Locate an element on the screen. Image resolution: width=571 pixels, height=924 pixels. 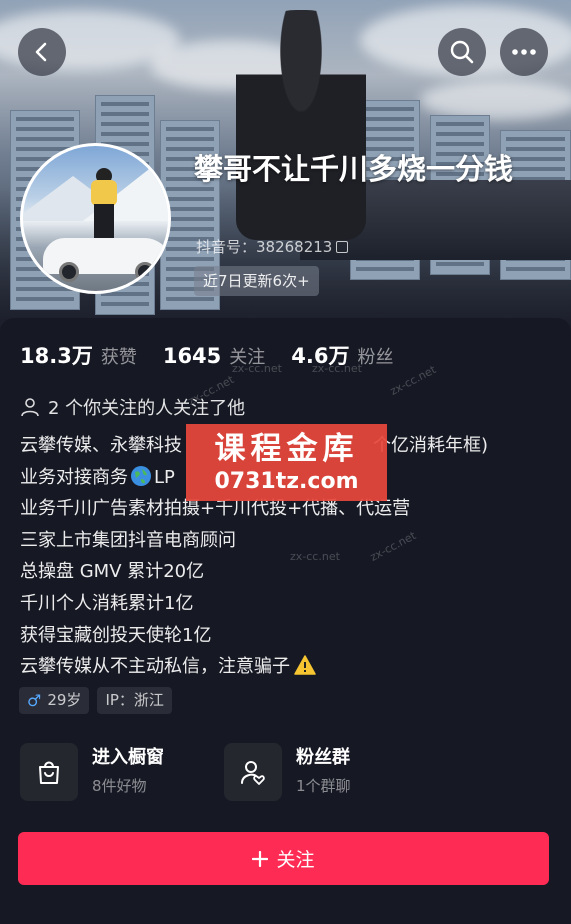
bio-line: 获得宝藏创投天使轮1亿 is located at coordinates (116, 635).